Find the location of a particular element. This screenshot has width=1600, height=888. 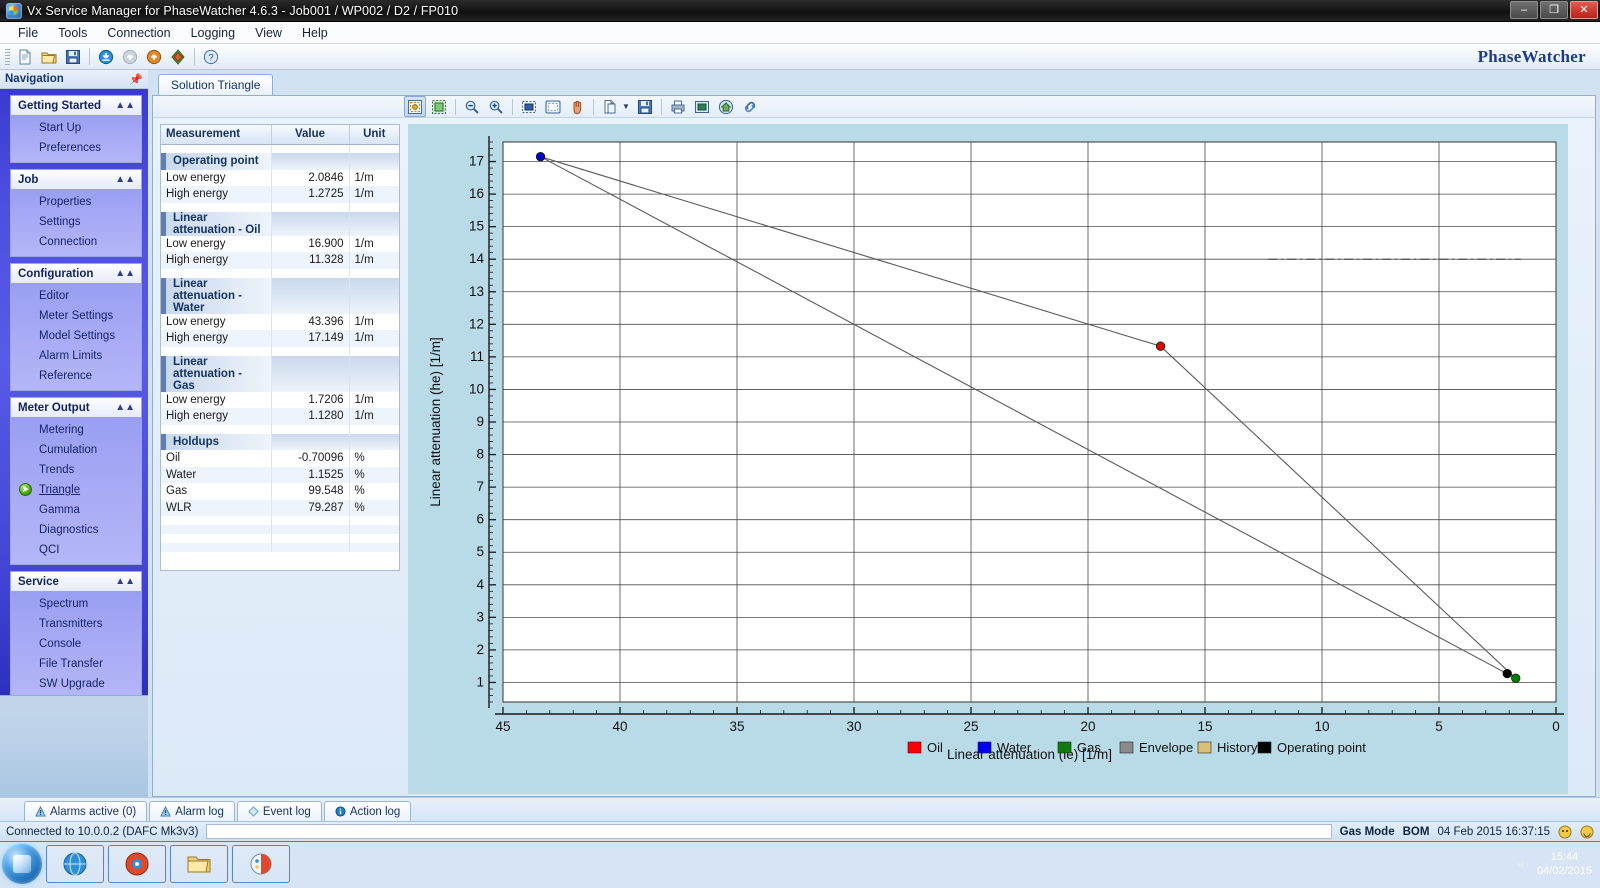

sidebar-item-triangle: ➤ Triangle is located at coordinates (76, 490).